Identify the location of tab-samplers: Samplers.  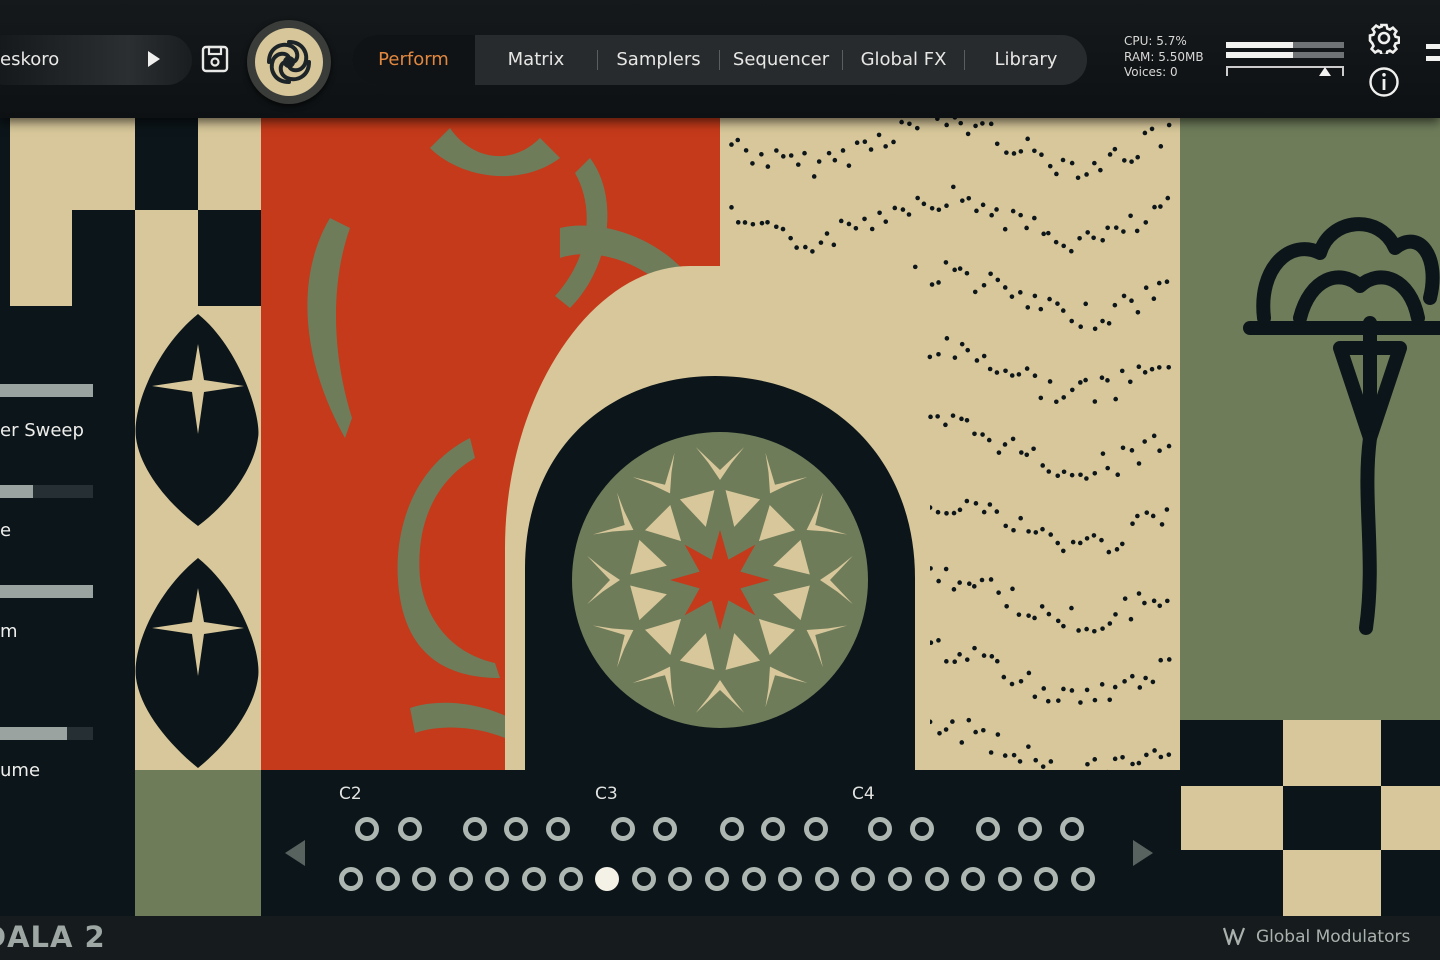
(658, 60).